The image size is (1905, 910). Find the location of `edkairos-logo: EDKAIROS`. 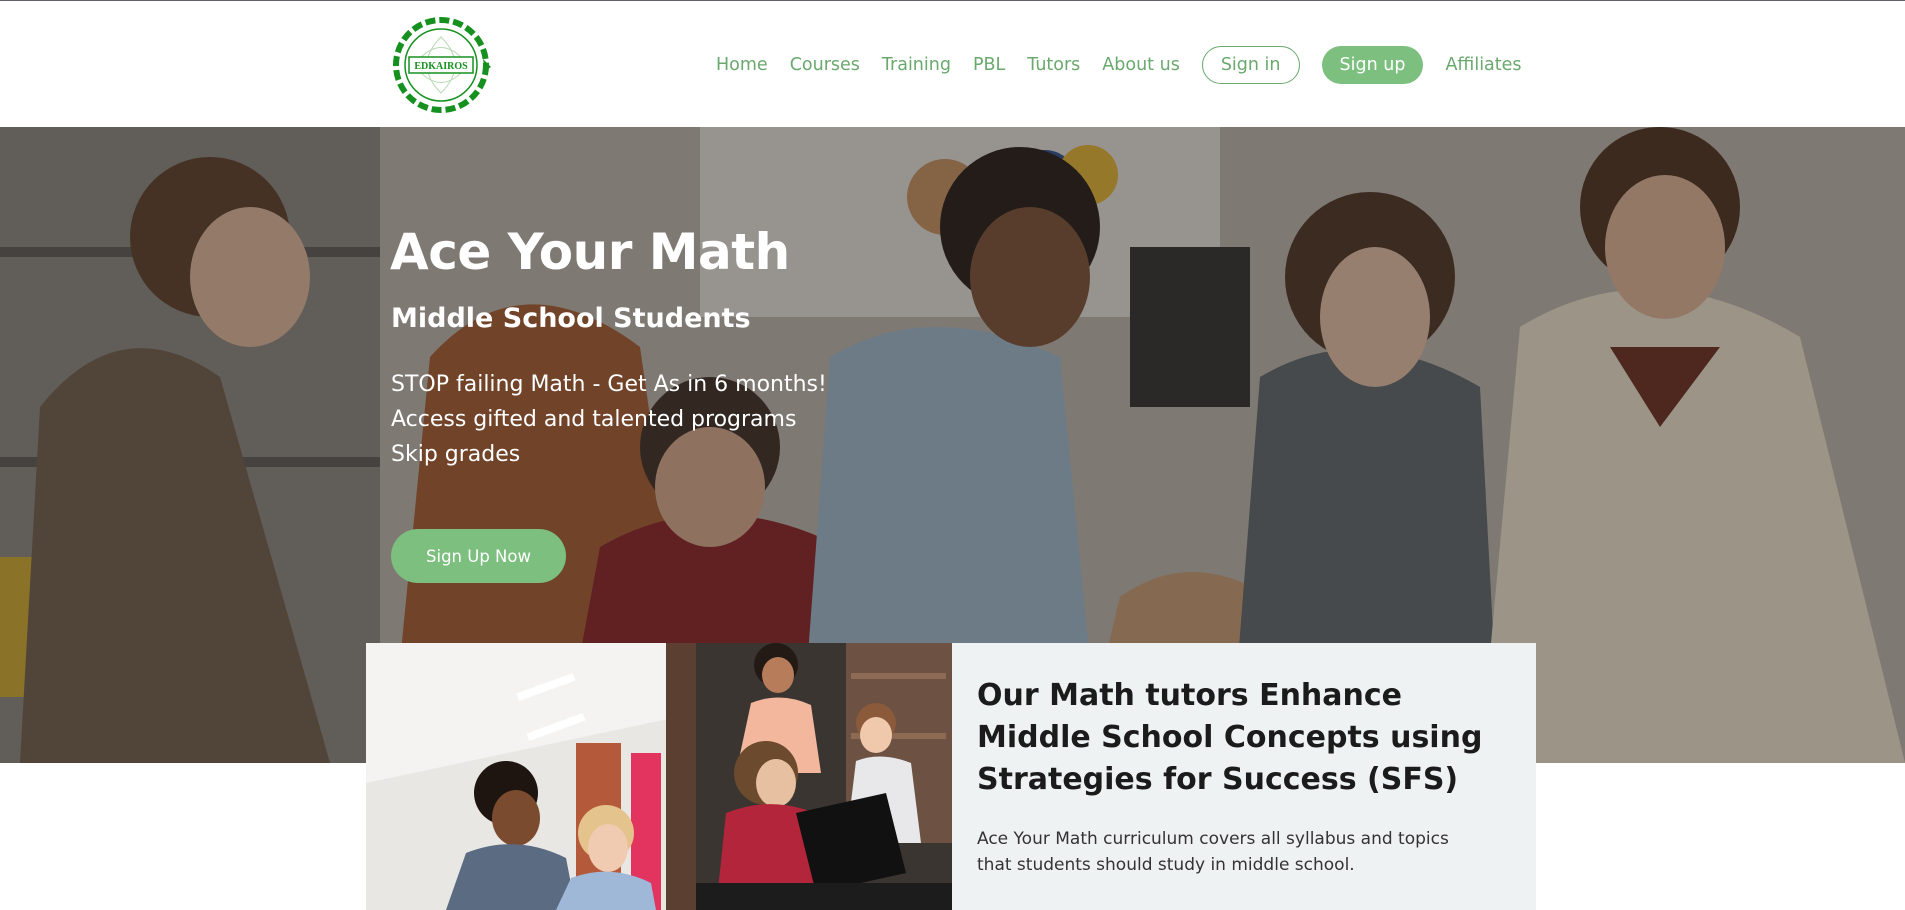

edkairos-logo: EDKAIROS is located at coordinates (441, 65).